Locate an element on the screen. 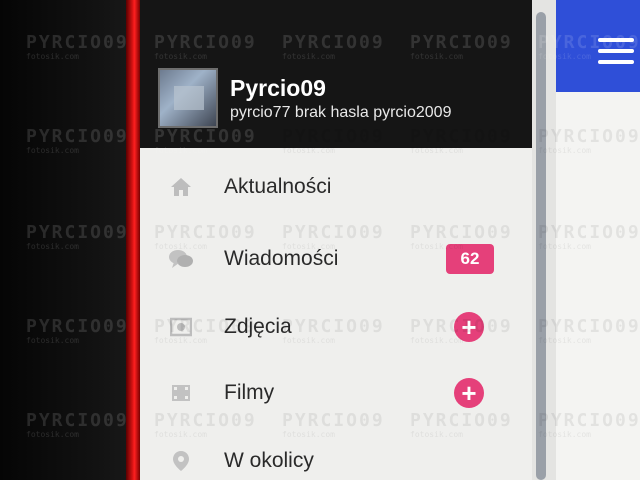 This screenshot has height=480, width=640. profile-area: Pyrcio09 pyrcio77 brak hasla pyrcio2009 is located at coordinates (304, 98).